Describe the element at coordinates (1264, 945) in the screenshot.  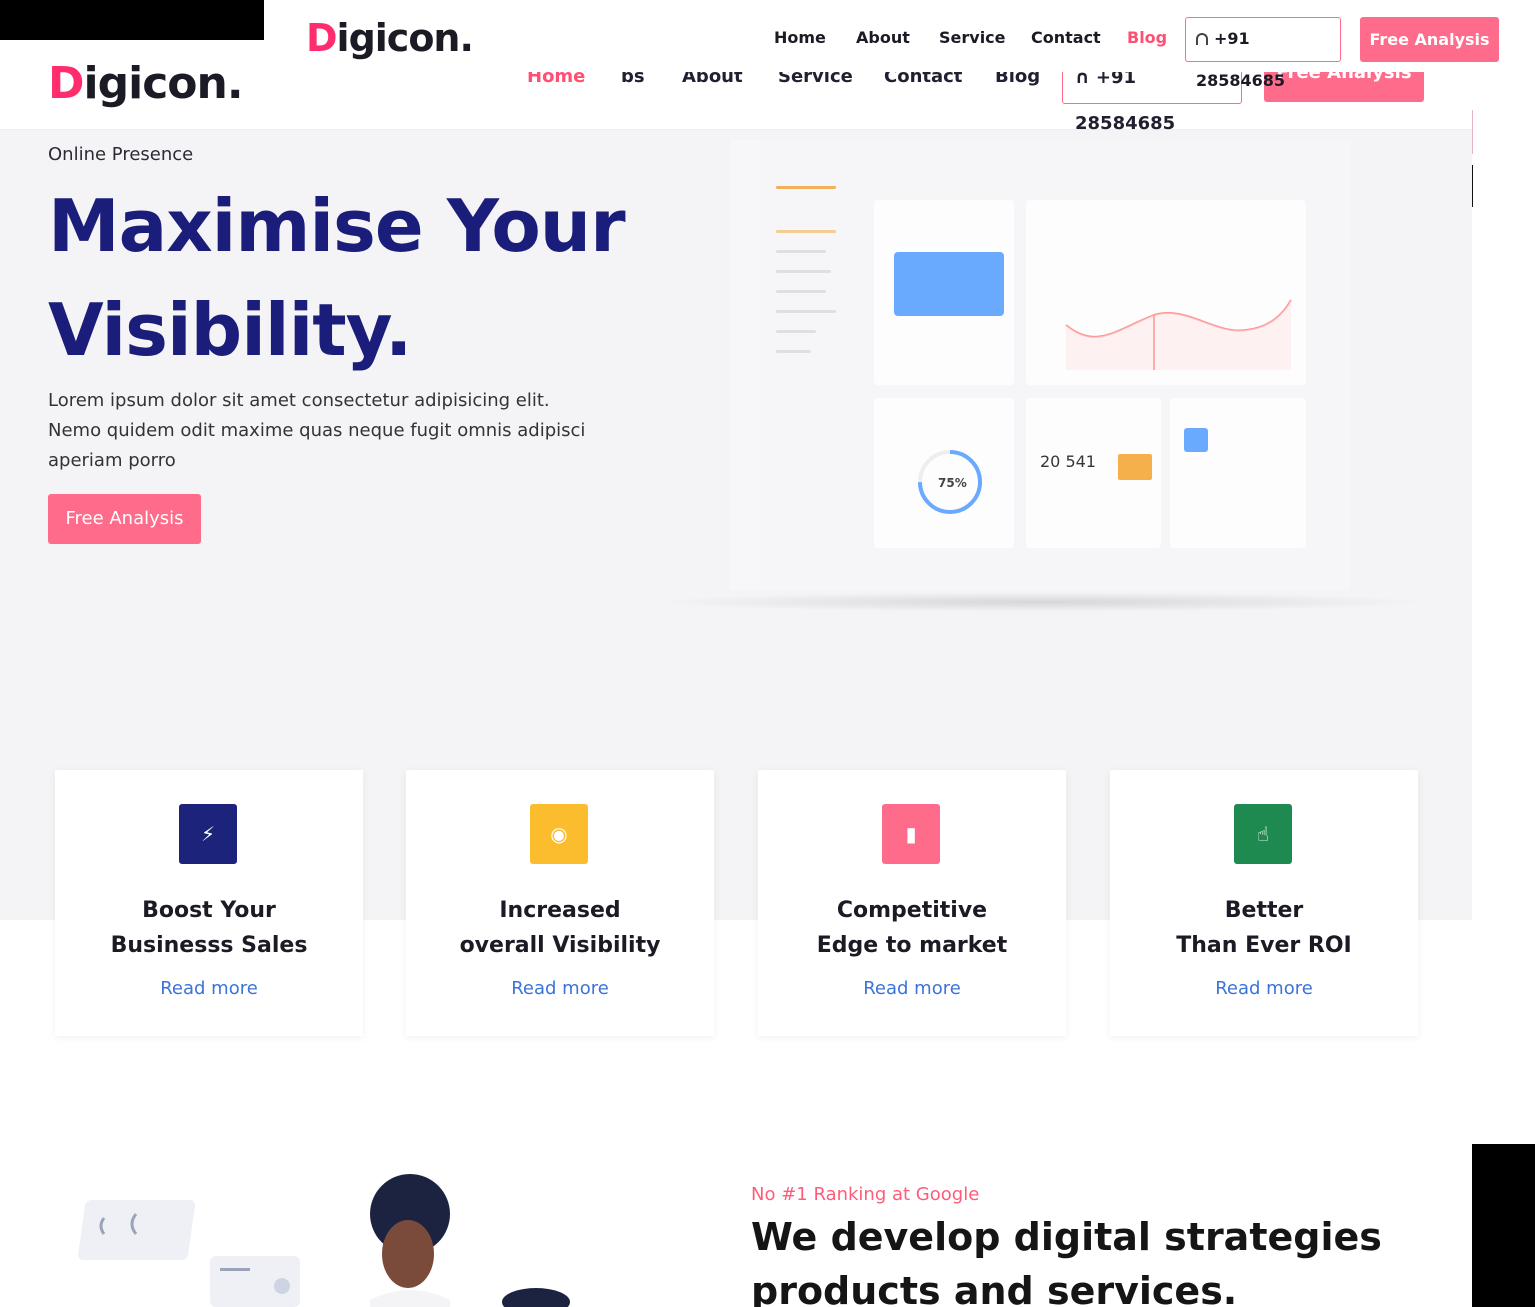
I see `feature-title: Than Ever ROI` at that location.